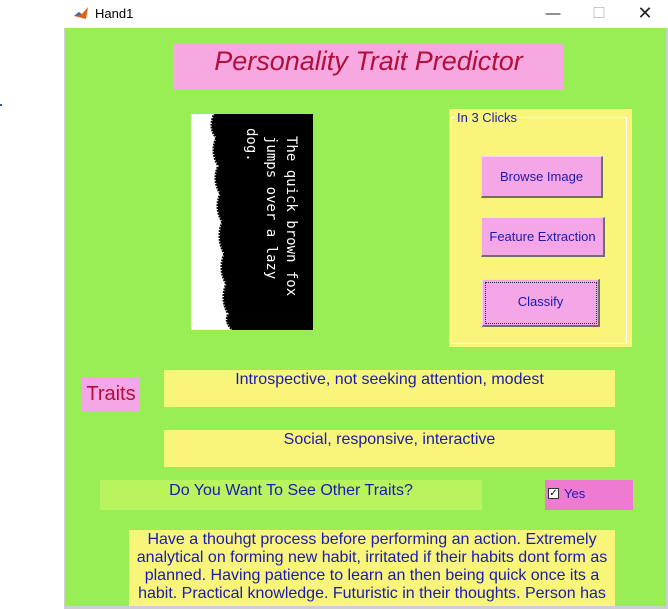 The height and width of the screenshot is (609, 668). What do you see at coordinates (574, 493) in the screenshot?
I see `yes-checkbox-label: Yes` at bounding box center [574, 493].